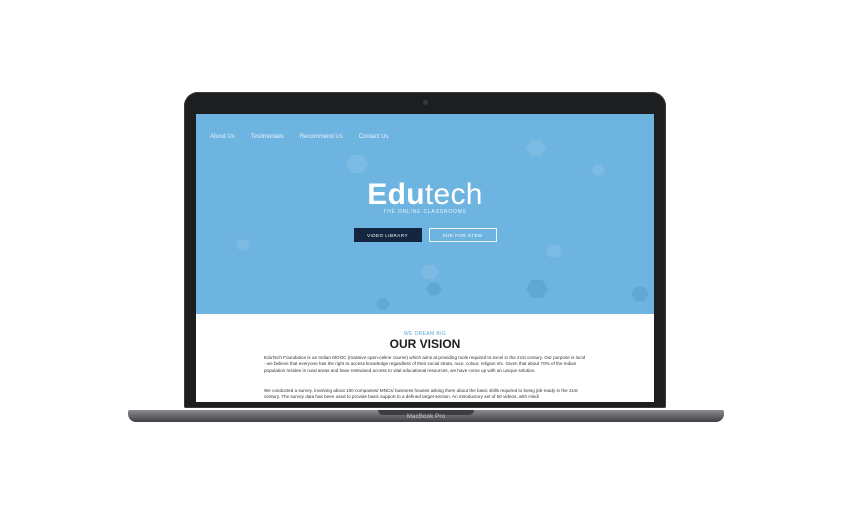  Describe the element at coordinates (267, 137) in the screenshot. I see `nav-testimonials: Testimonials` at that location.